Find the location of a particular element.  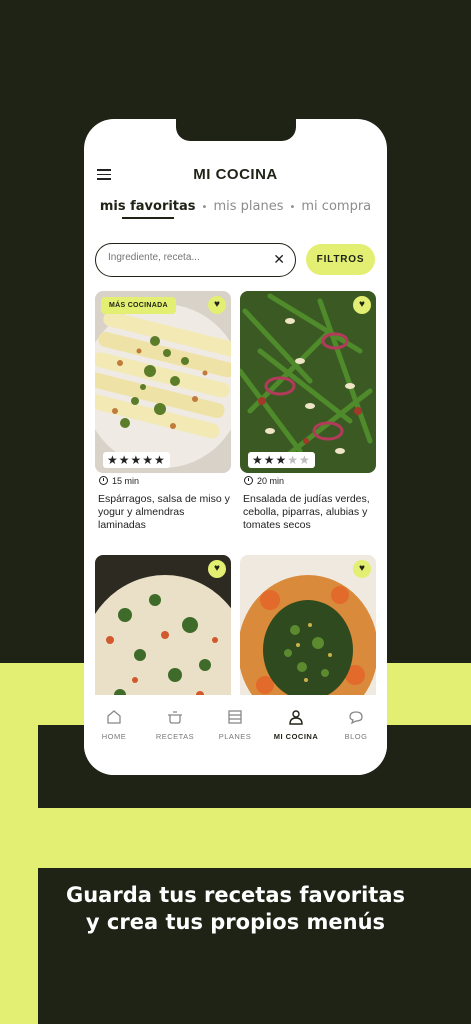

chat-icon is located at coordinates (356, 718).